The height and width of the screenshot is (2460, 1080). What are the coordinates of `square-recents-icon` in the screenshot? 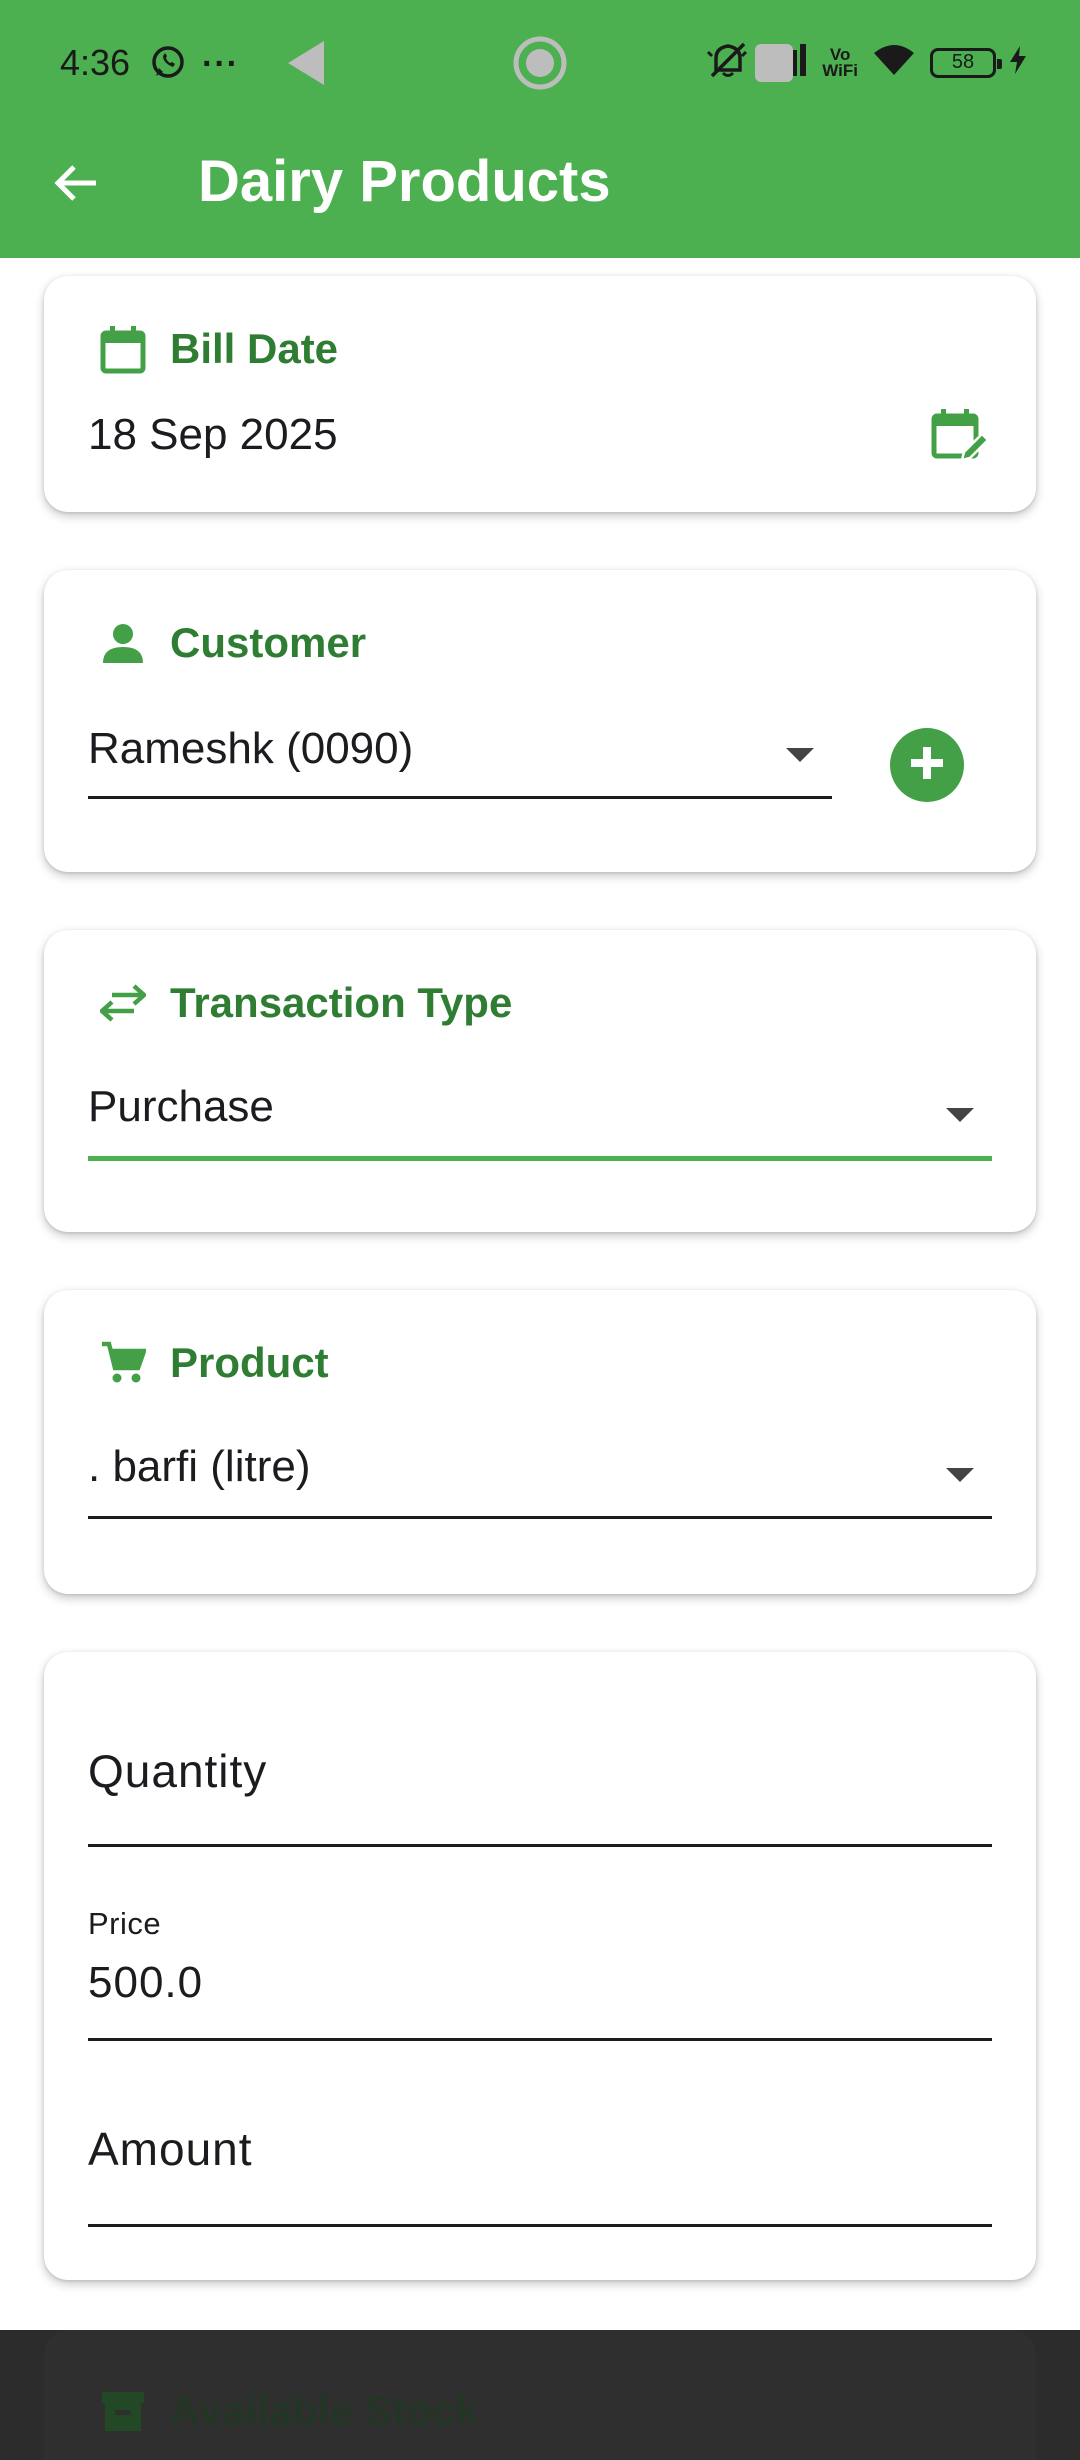 It's located at (774, 65).